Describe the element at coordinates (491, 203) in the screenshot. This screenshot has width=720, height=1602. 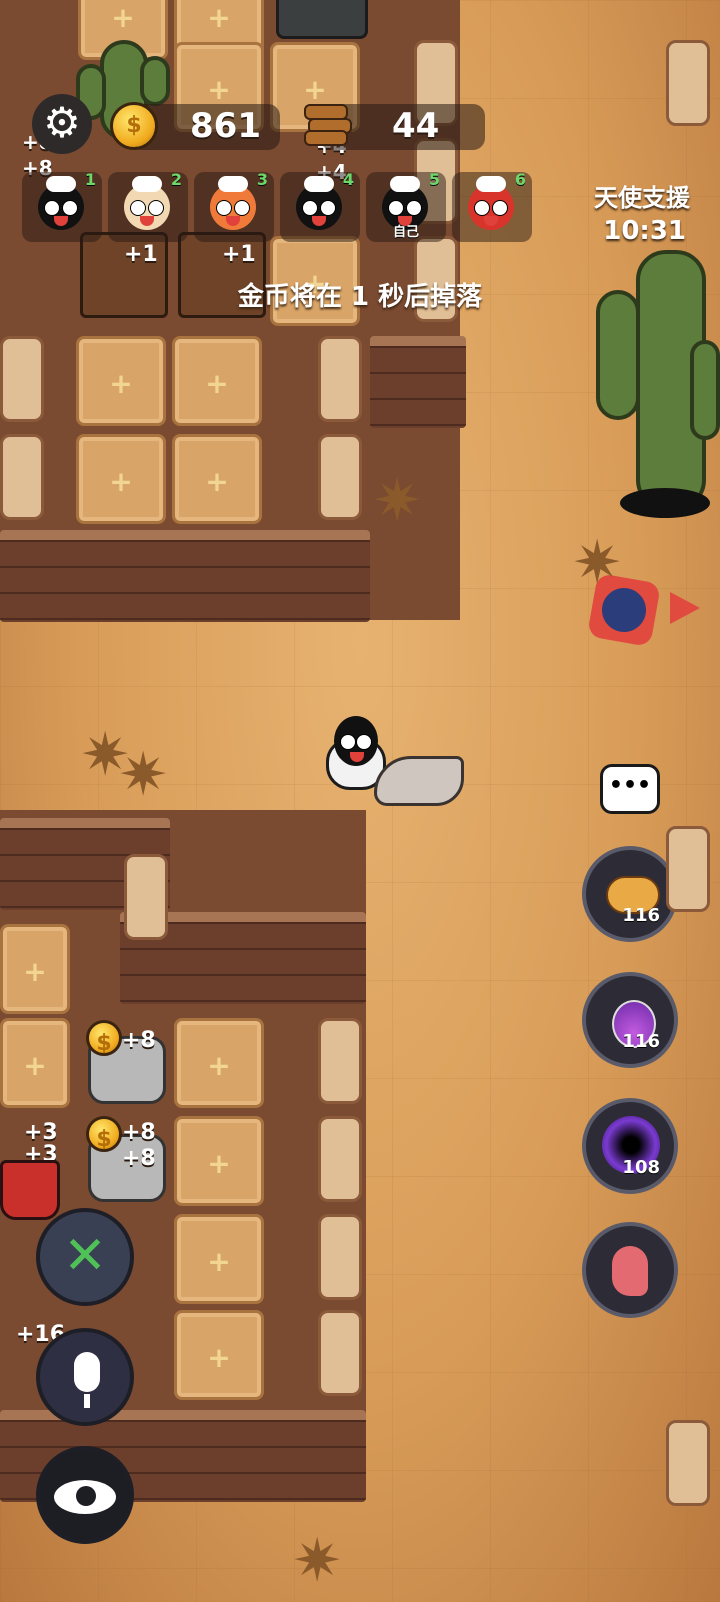
I see `red-hood-sheep-avatar` at that location.